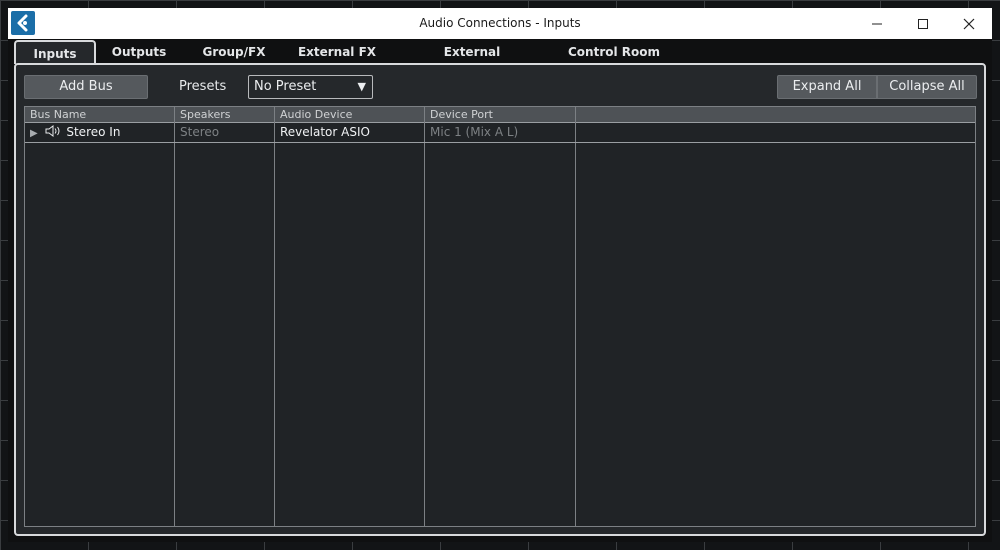 The height and width of the screenshot is (550, 1000). I want to click on tab-group-fx: Group/FX, so click(234, 52).